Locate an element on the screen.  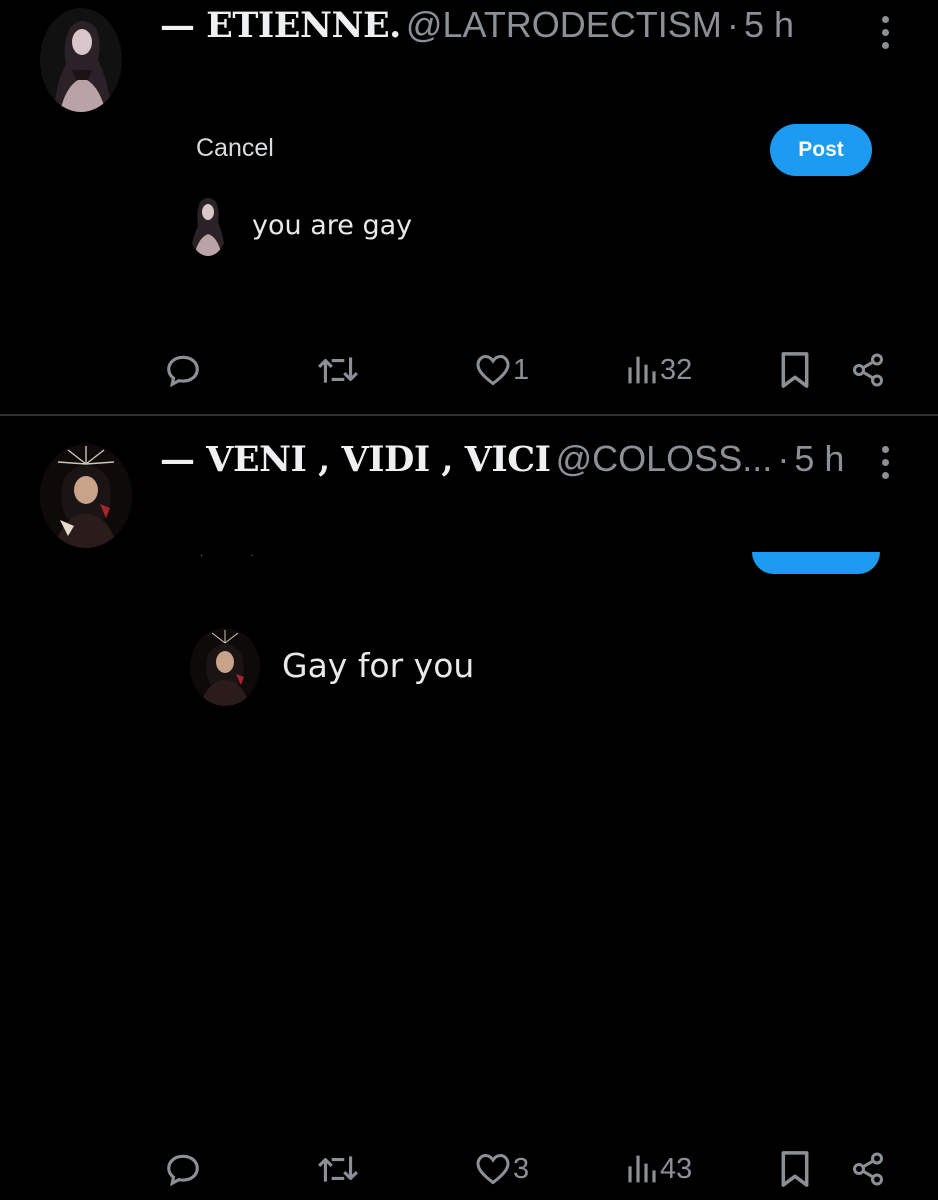
reply-text: Gay for you is located at coordinates (378, 665).